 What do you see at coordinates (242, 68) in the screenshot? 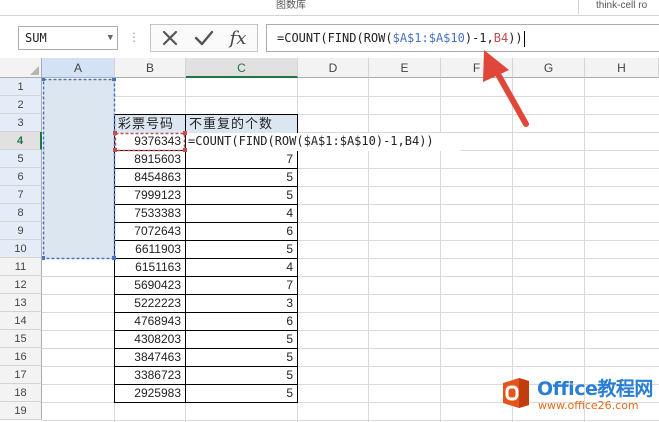
I see `column-header-c: C` at bounding box center [242, 68].